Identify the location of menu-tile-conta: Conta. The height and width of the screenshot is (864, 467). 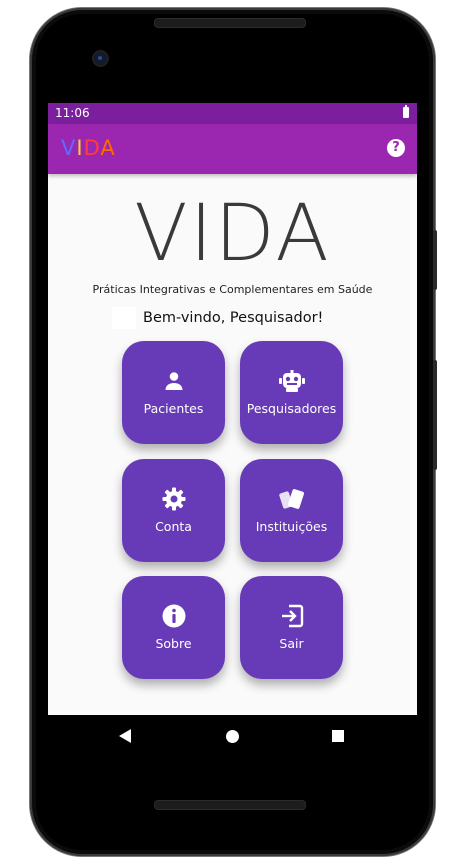
(173, 510).